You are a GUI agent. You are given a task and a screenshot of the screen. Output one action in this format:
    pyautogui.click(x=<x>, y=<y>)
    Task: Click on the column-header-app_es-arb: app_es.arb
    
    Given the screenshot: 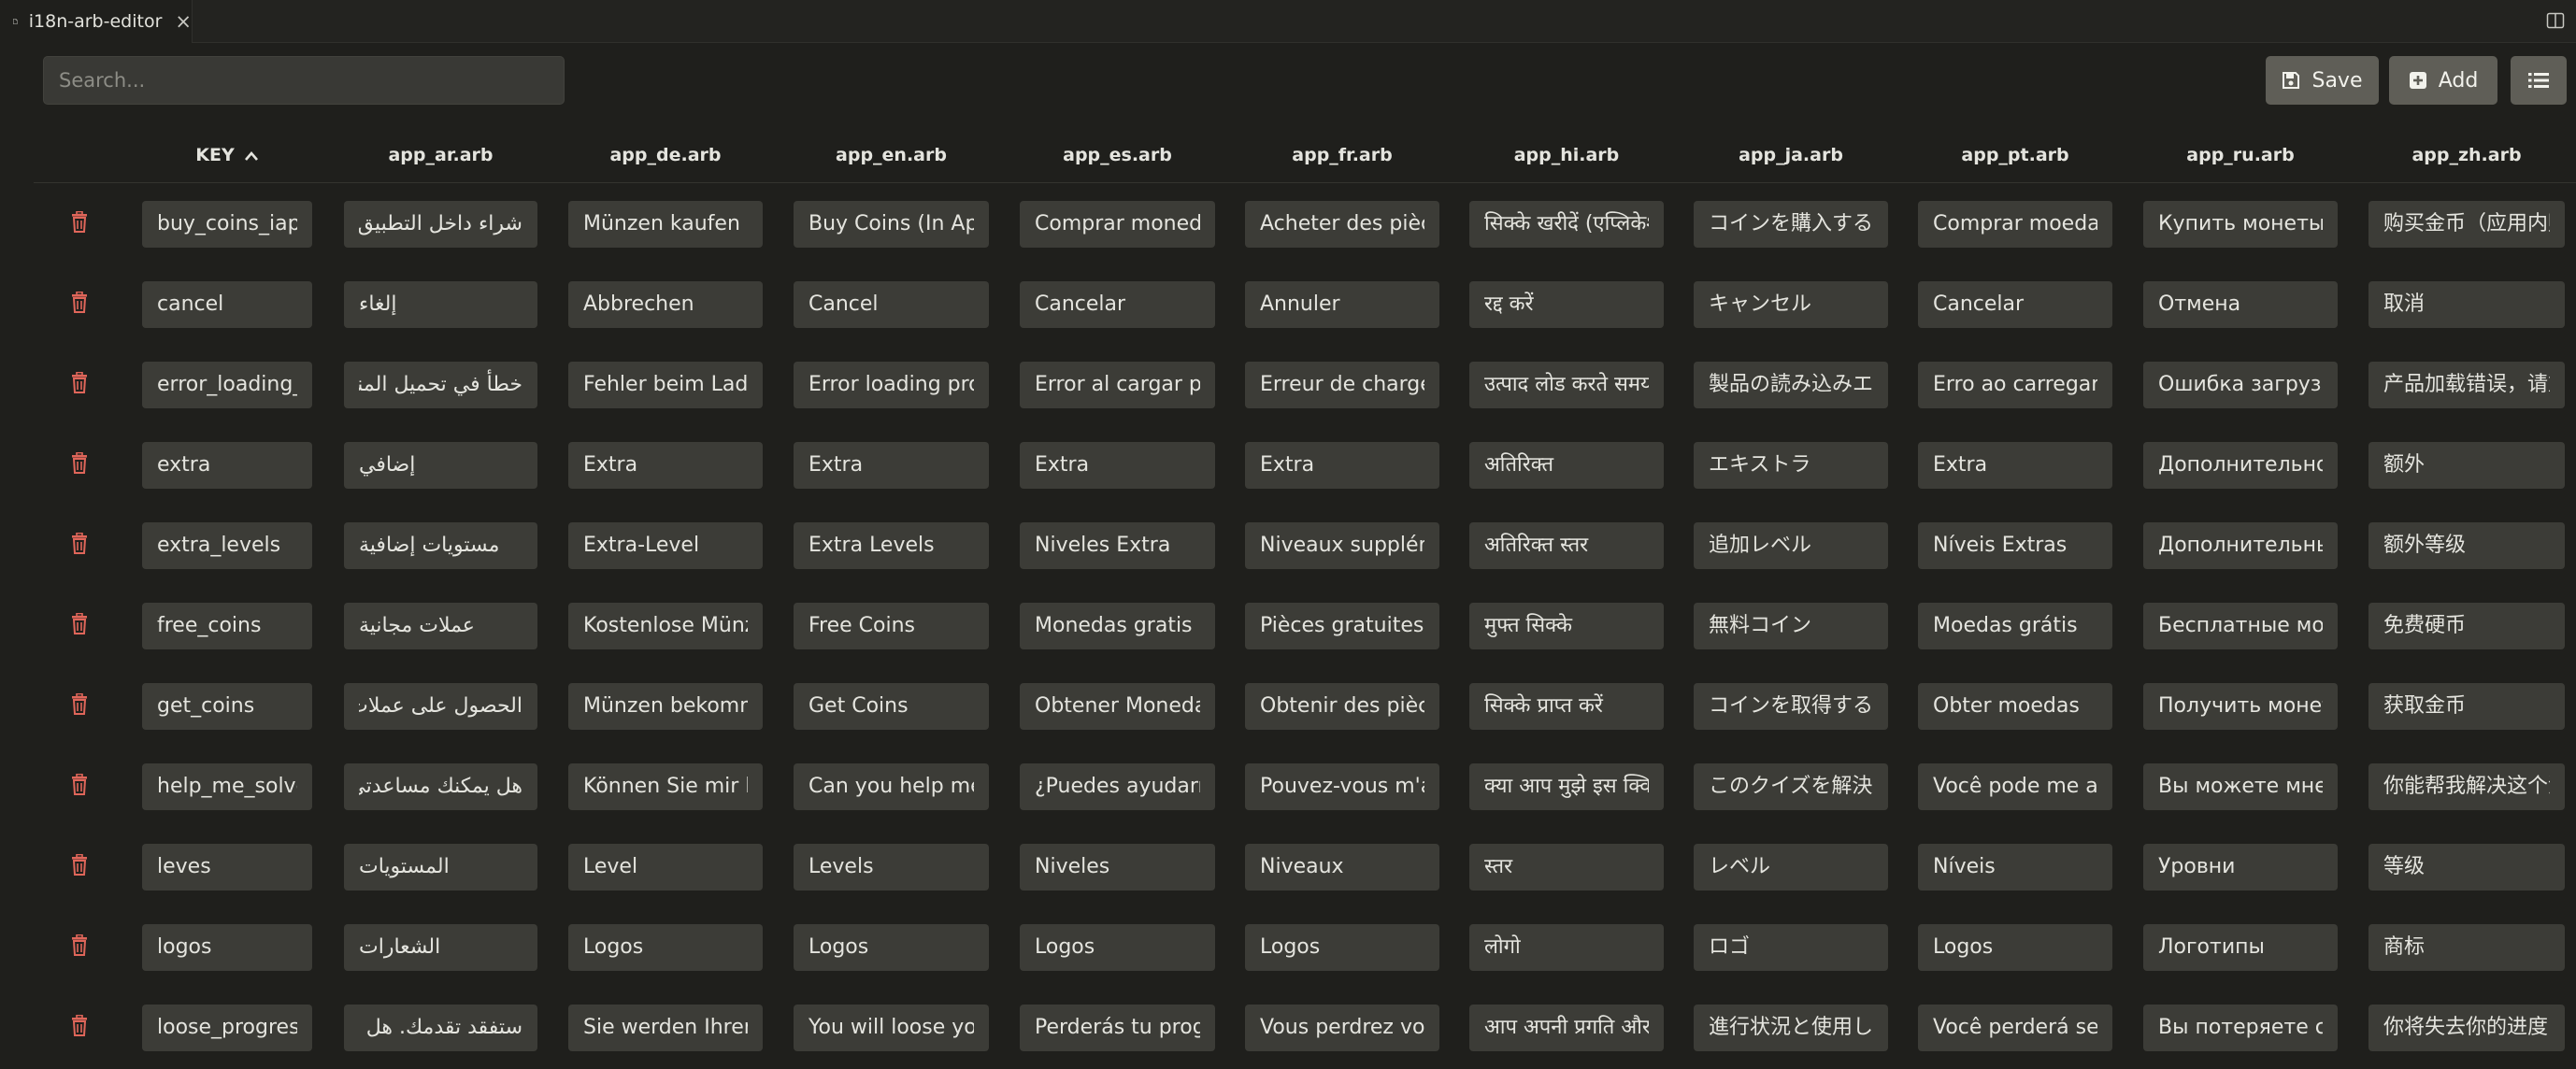 What is the action you would take?
    pyautogui.click(x=1117, y=155)
    